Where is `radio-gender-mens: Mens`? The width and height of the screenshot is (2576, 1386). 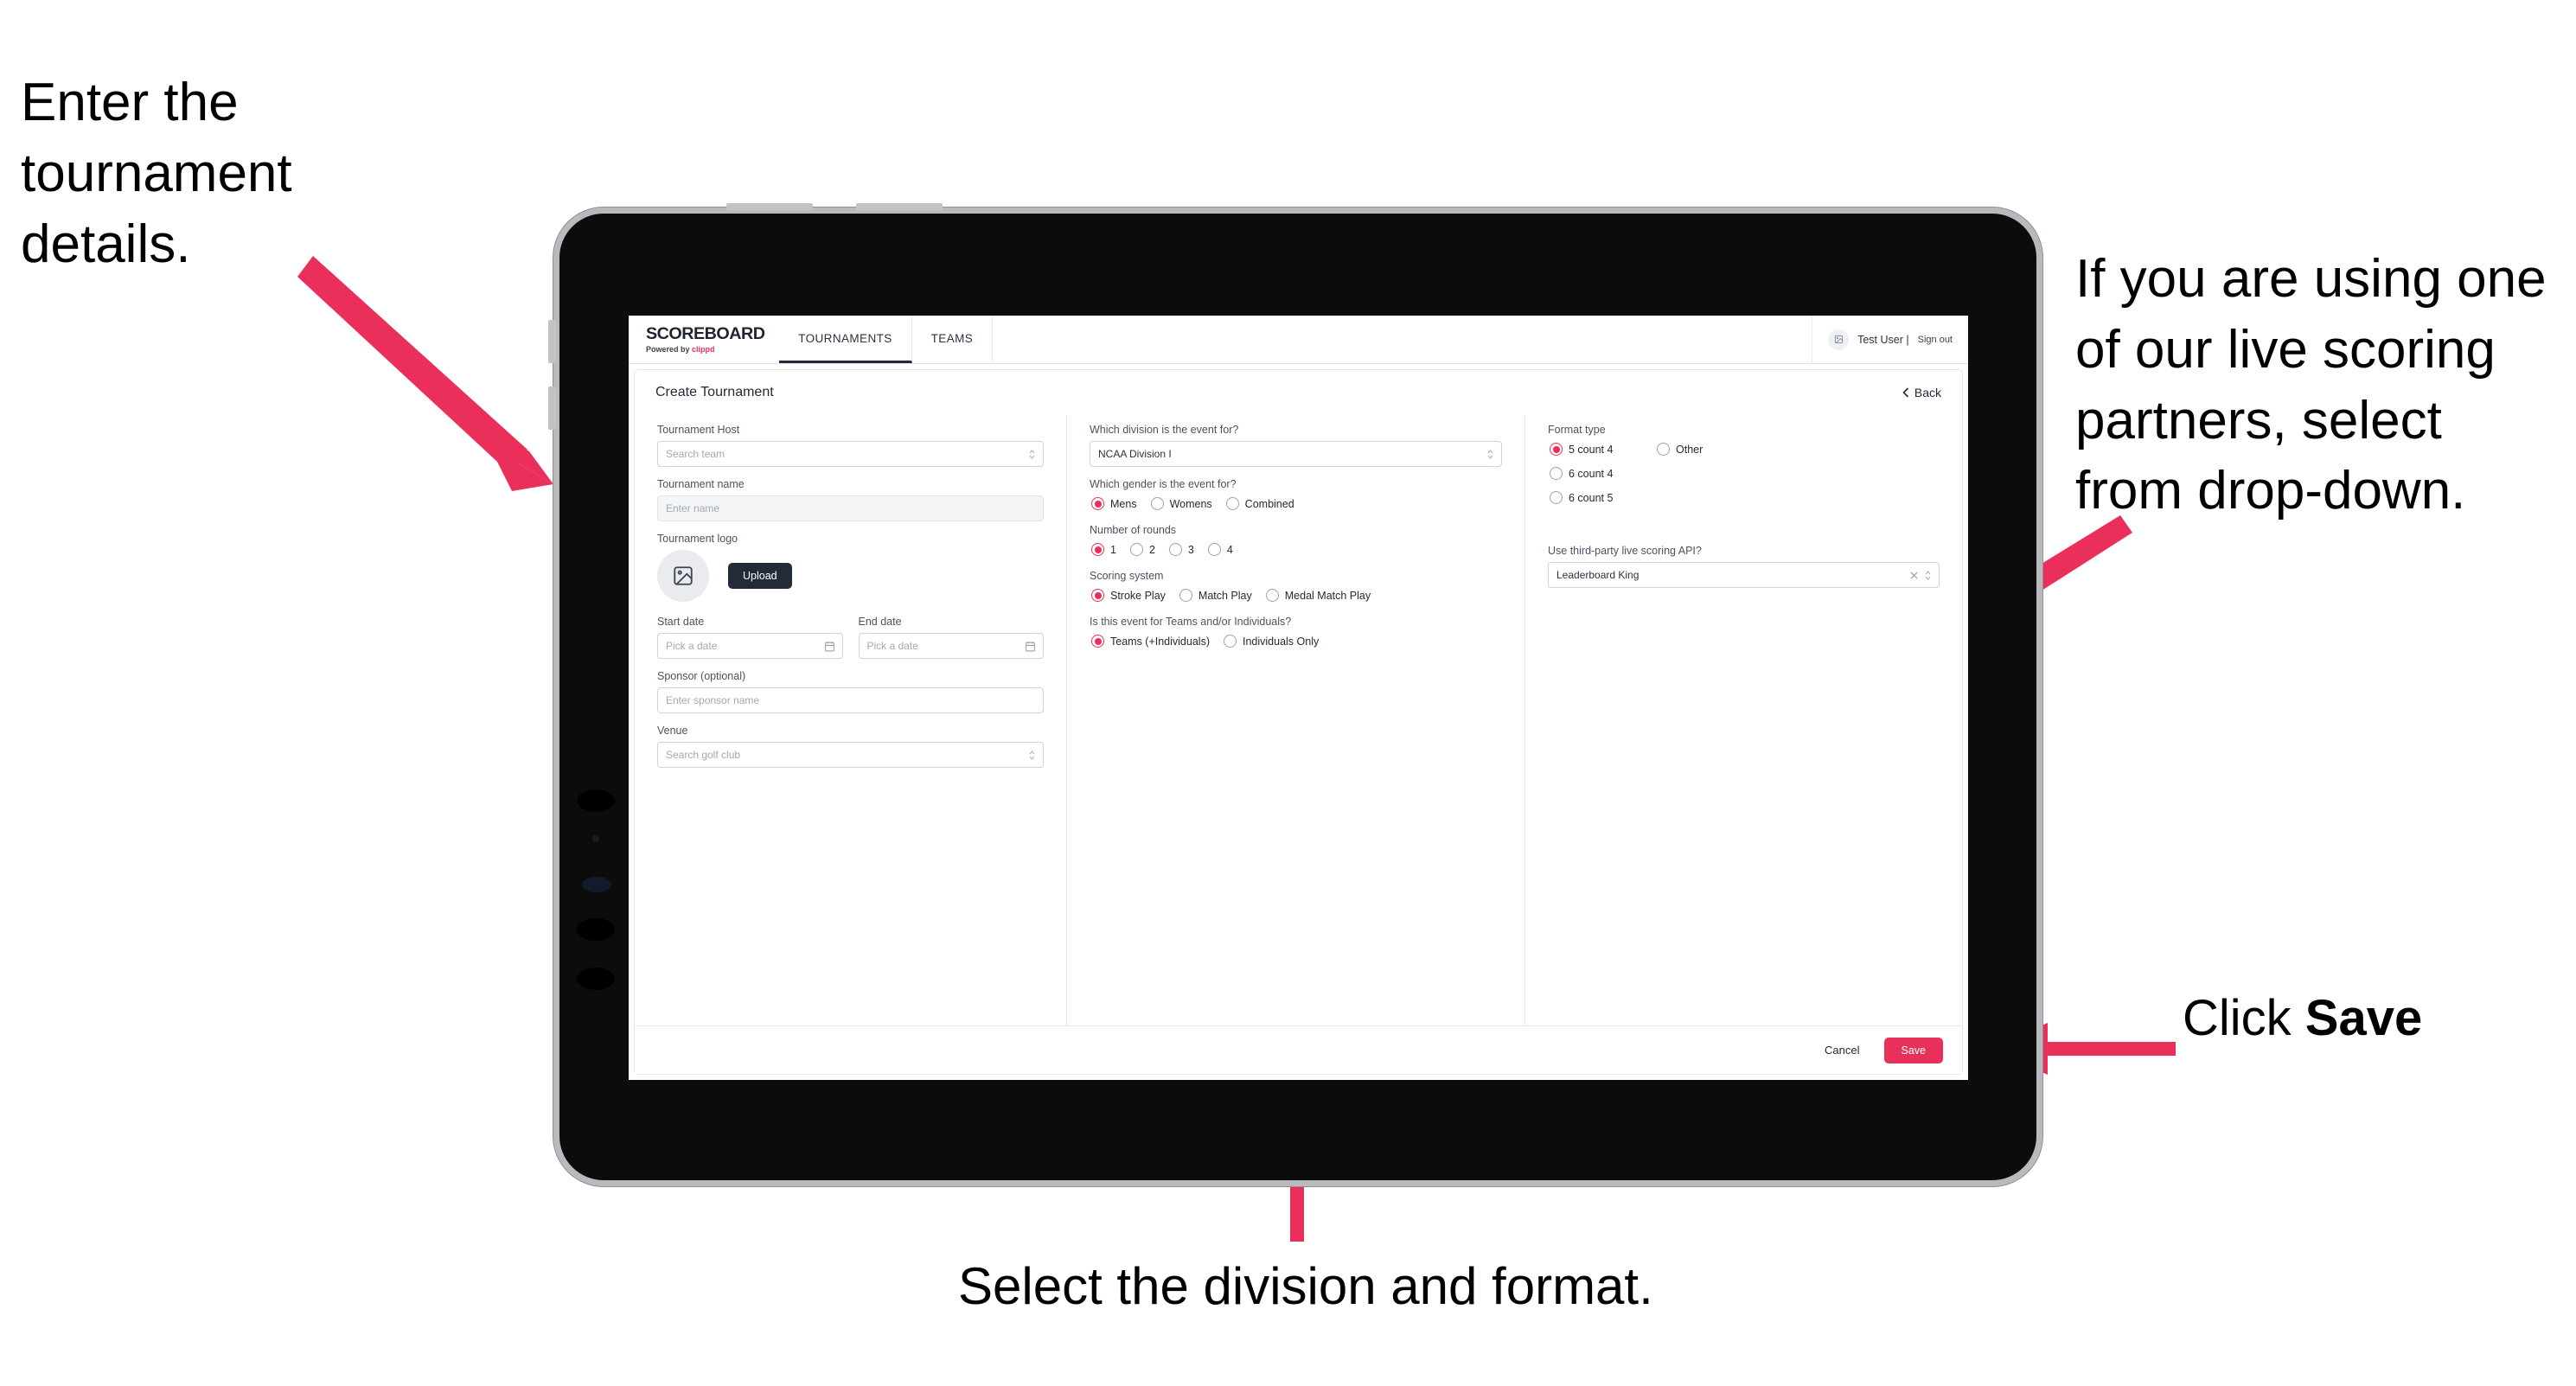
radio-gender-mens: Mens is located at coordinates (1114, 503).